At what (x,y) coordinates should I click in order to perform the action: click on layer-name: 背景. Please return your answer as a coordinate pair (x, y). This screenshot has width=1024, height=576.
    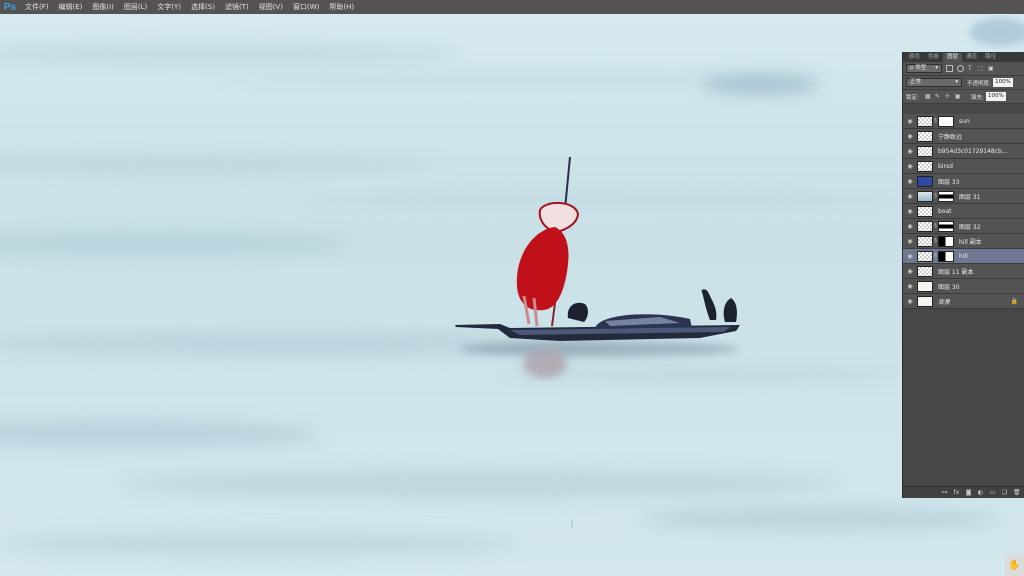
    Looking at the image, I should click on (944, 302).